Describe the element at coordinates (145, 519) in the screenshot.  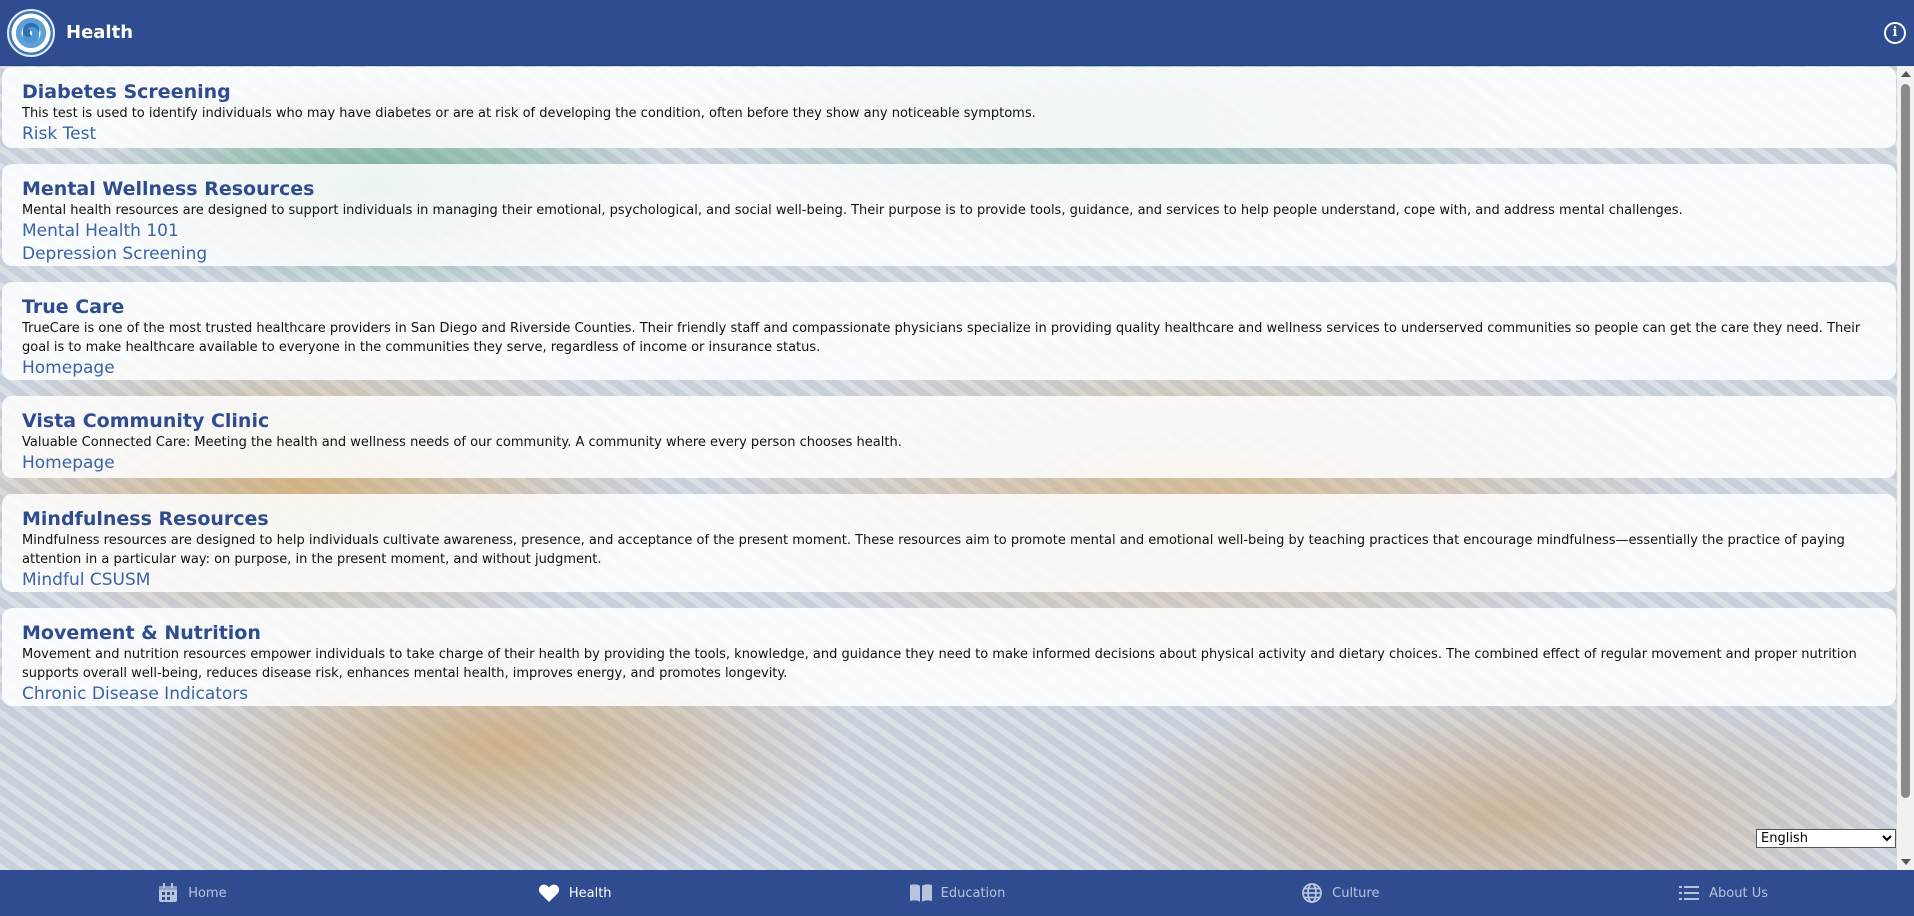
I see `card-title: Mindfulness Resources` at that location.